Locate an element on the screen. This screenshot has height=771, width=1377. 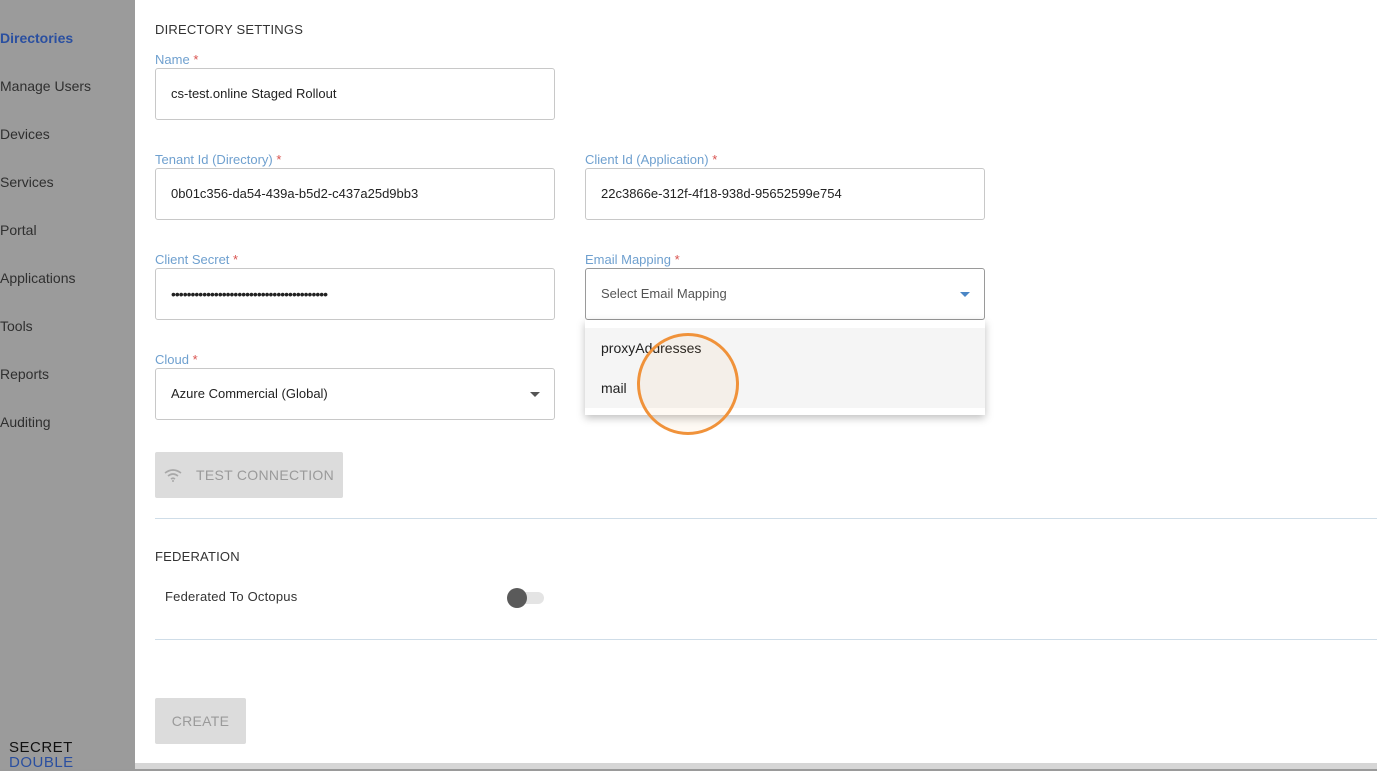
test-connection-label: TEST CONNECTION is located at coordinates (265, 475).